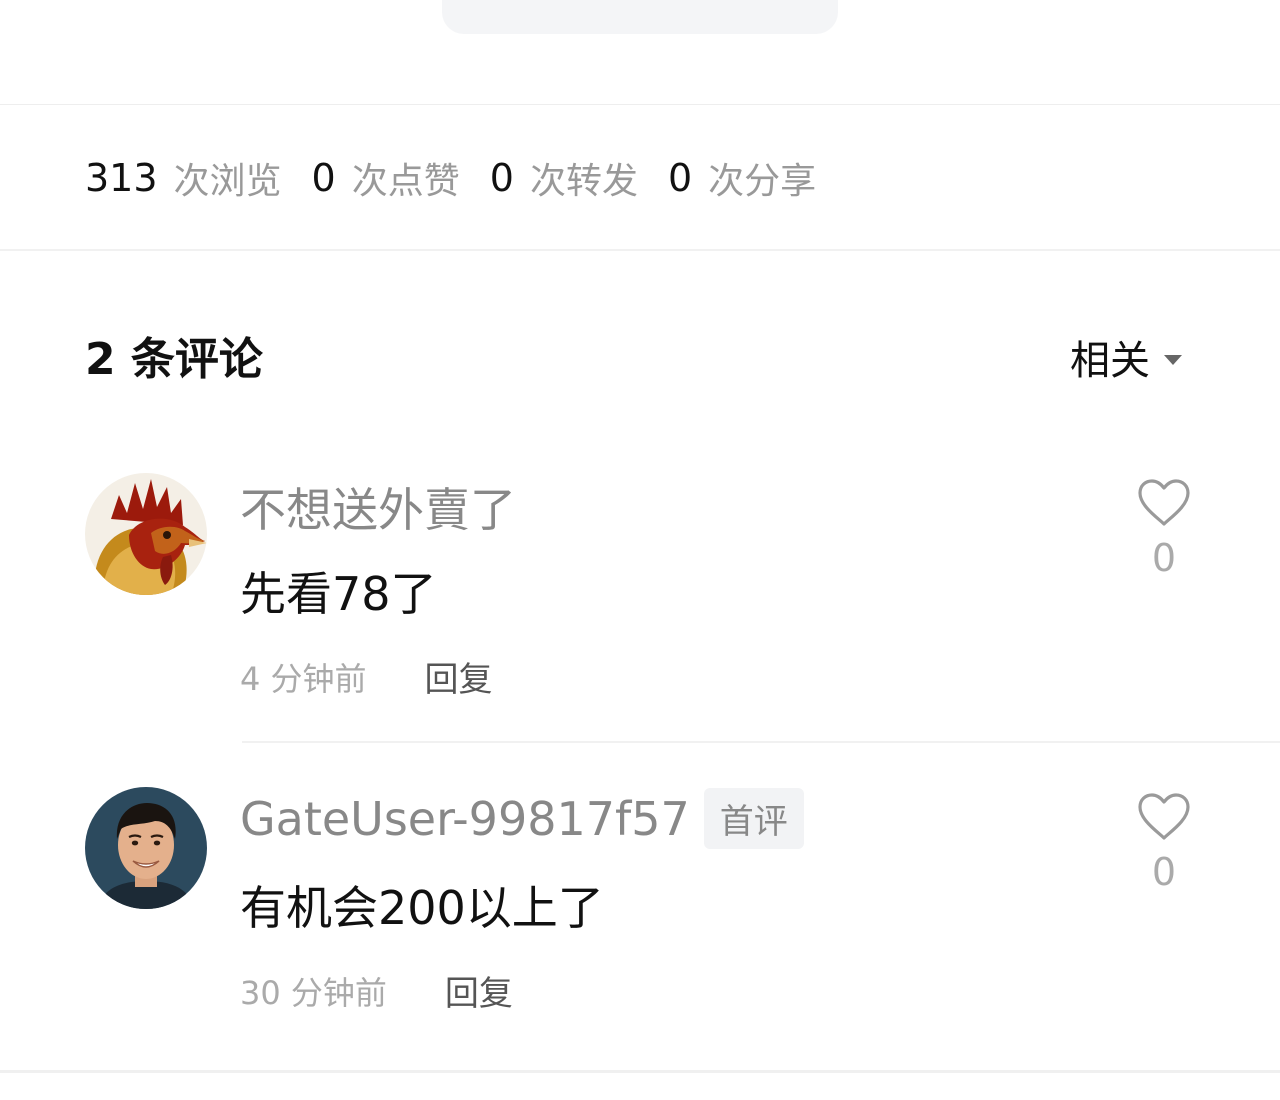  Describe the element at coordinates (1110, 361) in the screenshot. I see `sort-label: 相关` at that location.